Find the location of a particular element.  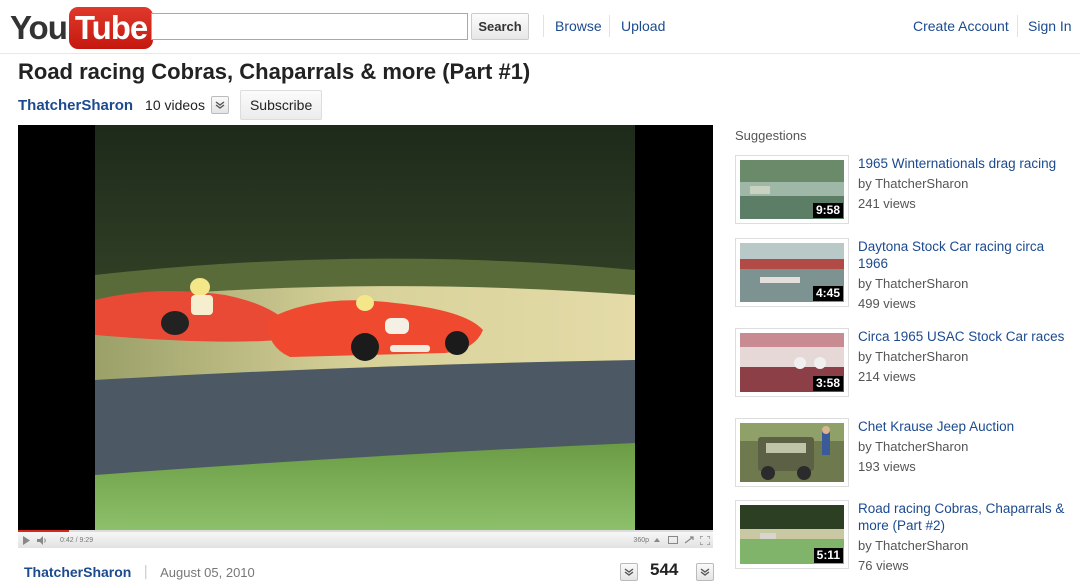

suggestion-thumbnail: 5:11 is located at coordinates (792, 534).